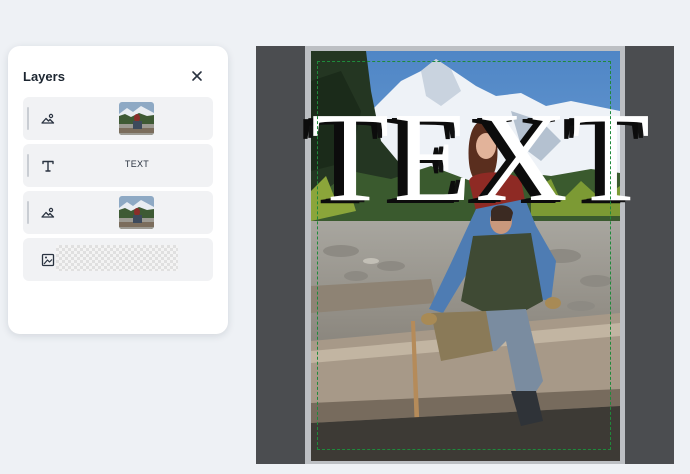  I want to click on close-icon, so click(197, 76).